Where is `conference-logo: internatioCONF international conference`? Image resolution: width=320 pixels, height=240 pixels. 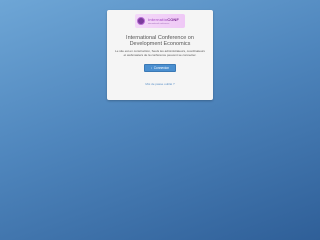
conference-logo: internatioCONF international conference is located at coordinates (160, 21).